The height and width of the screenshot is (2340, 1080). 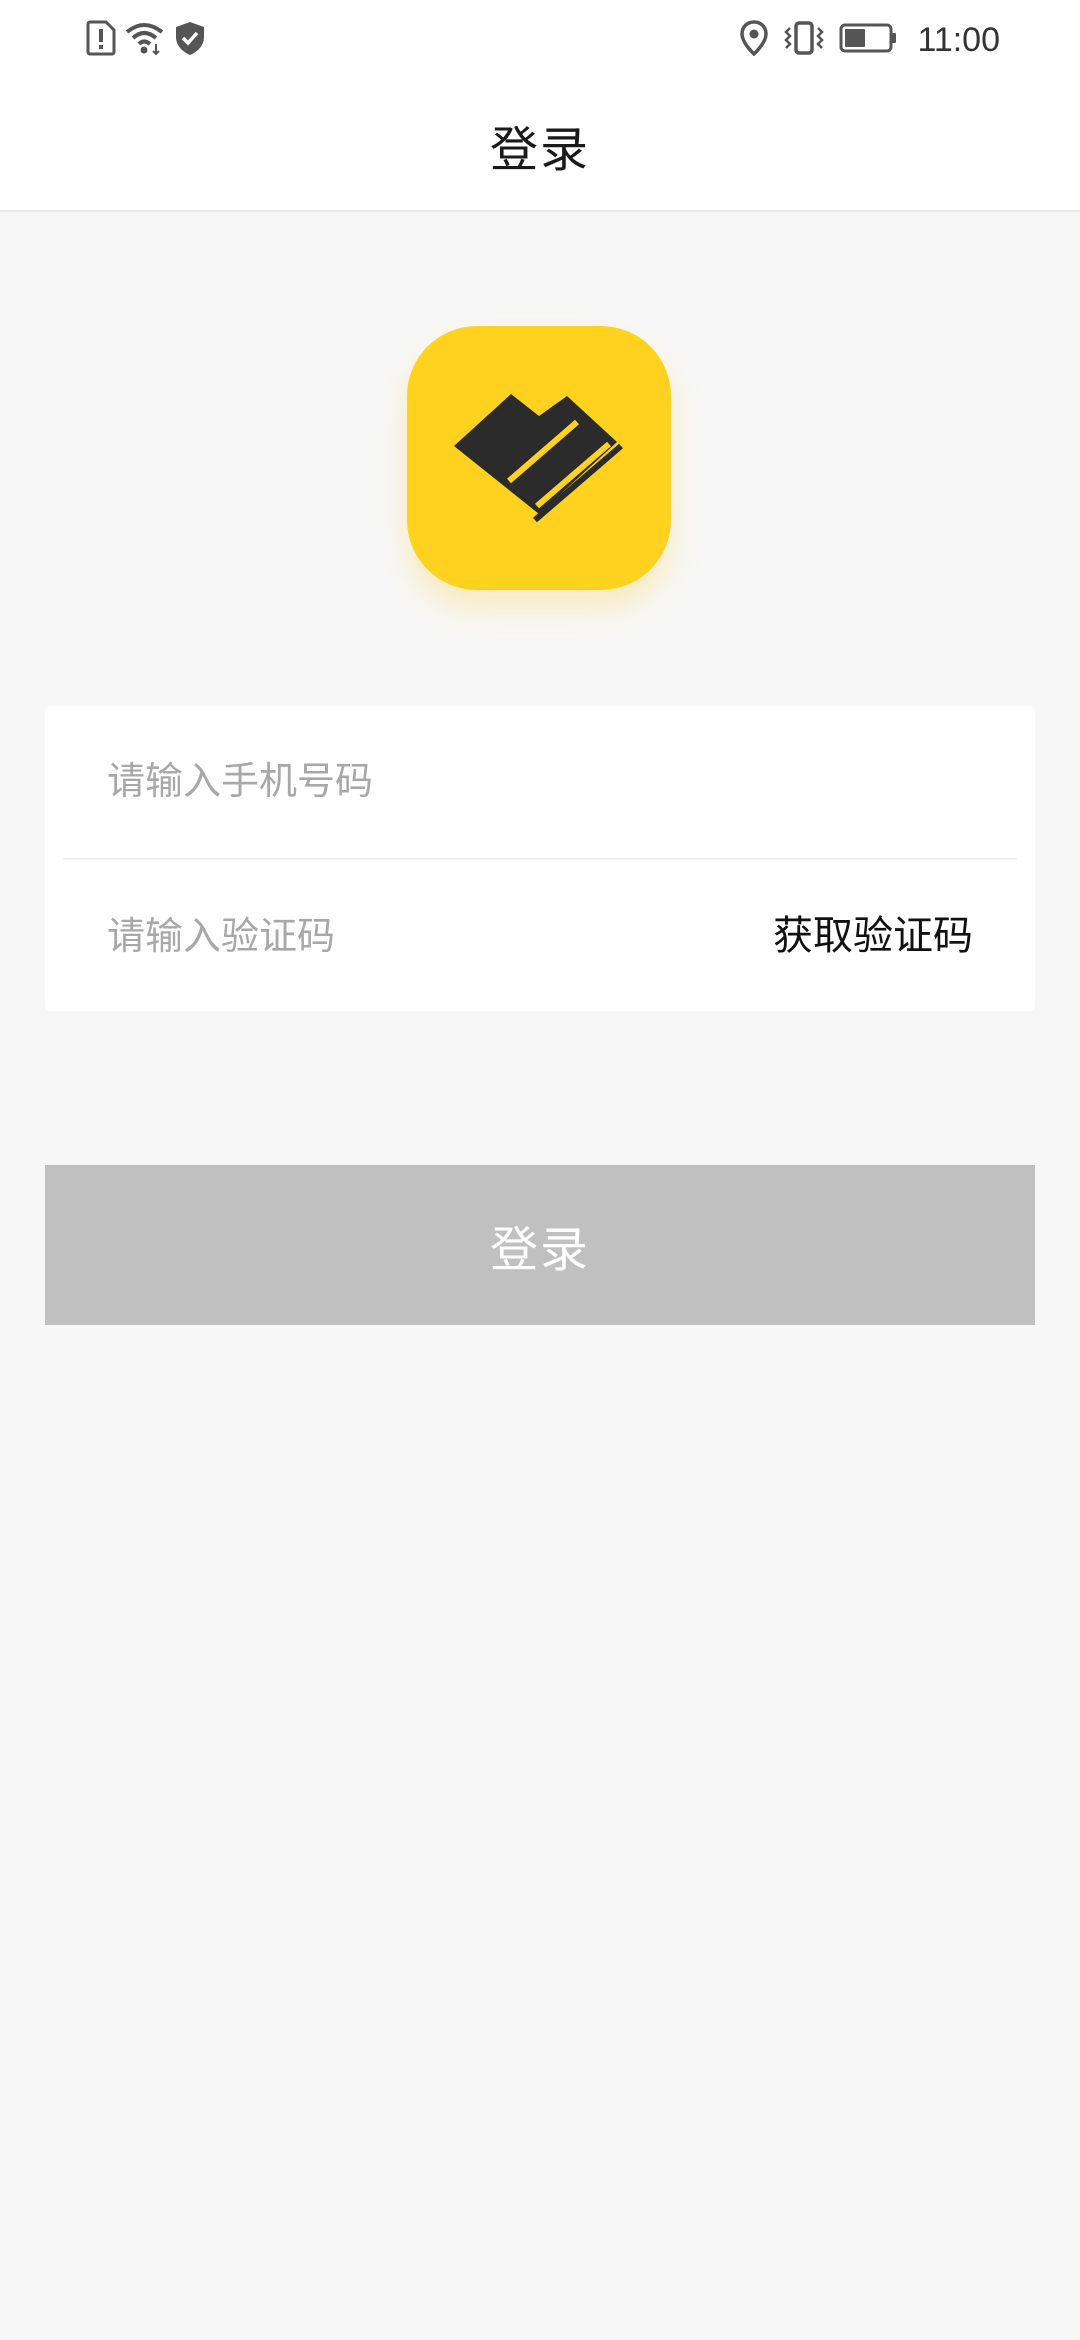 I want to click on header-bar: 登录, so click(x=540, y=146).